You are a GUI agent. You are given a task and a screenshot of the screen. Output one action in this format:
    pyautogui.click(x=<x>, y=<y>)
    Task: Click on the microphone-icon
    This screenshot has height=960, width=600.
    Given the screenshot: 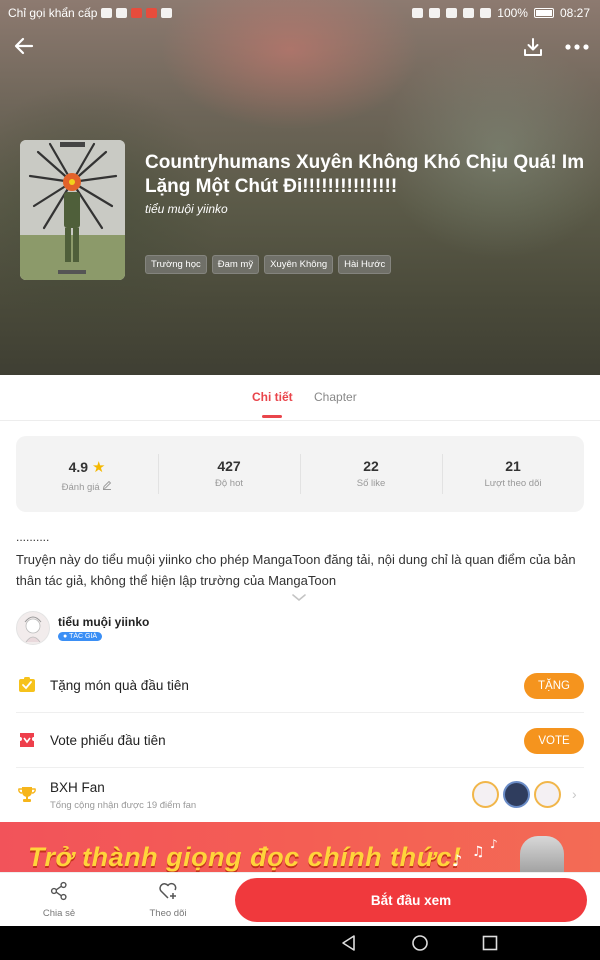 What is the action you would take?
    pyautogui.click(x=542, y=855)
    